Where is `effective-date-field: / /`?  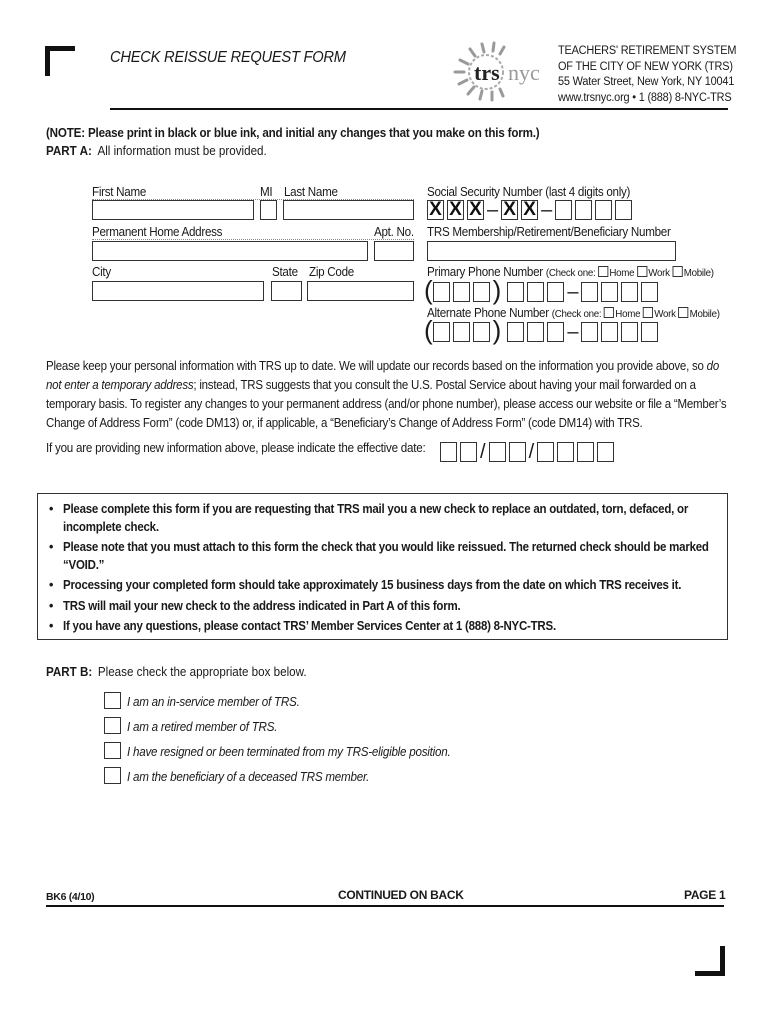
effective-date-field: / / is located at coordinates (528, 452).